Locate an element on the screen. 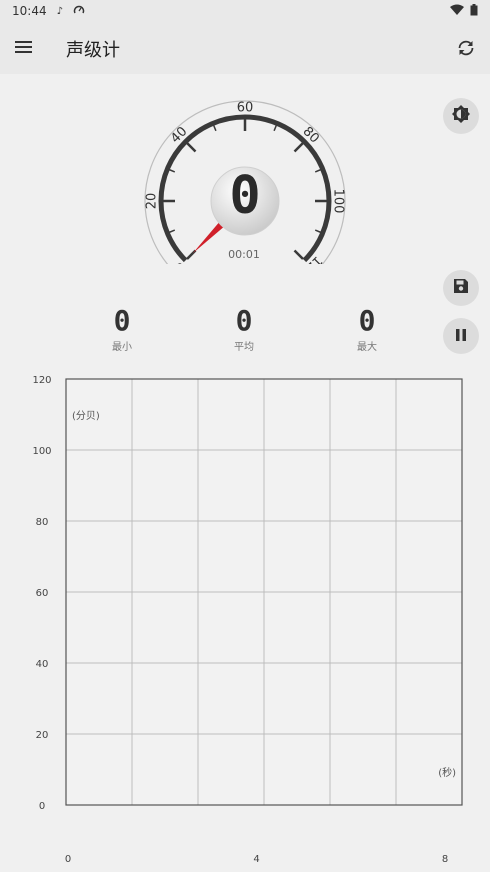 The width and height of the screenshot is (490, 872). save-button is located at coordinates (461, 288).